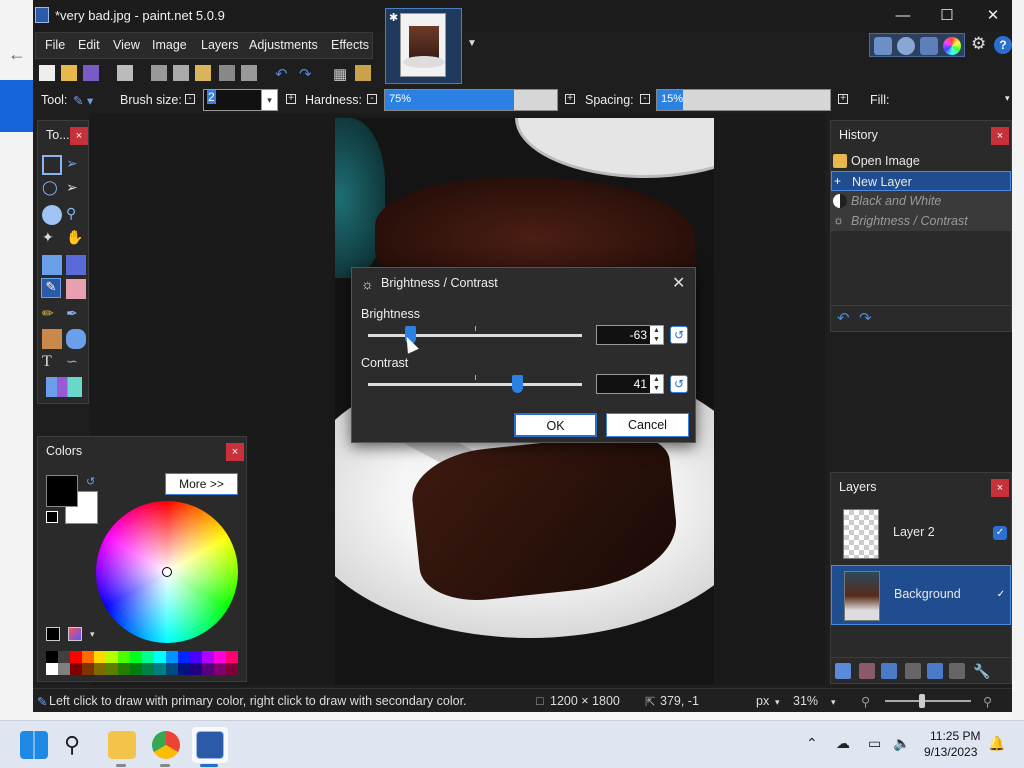 The height and width of the screenshot is (768, 1024). What do you see at coordinates (647, 425) in the screenshot?
I see `cancel-button: Cancel` at bounding box center [647, 425].